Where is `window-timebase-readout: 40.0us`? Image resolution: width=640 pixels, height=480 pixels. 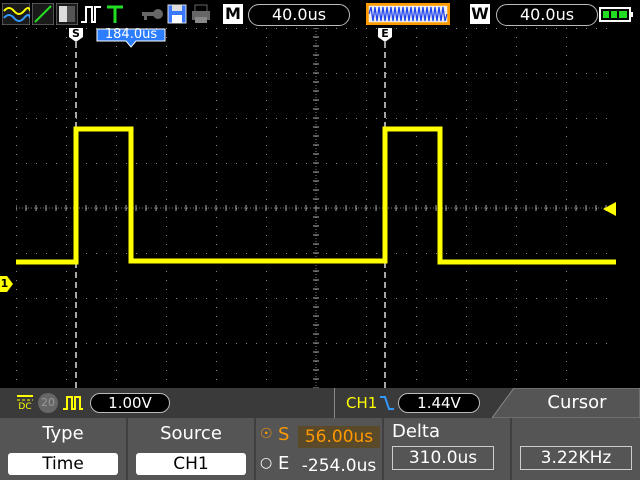 window-timebase-readout: 40.0us is located at coordinates (547, 15).